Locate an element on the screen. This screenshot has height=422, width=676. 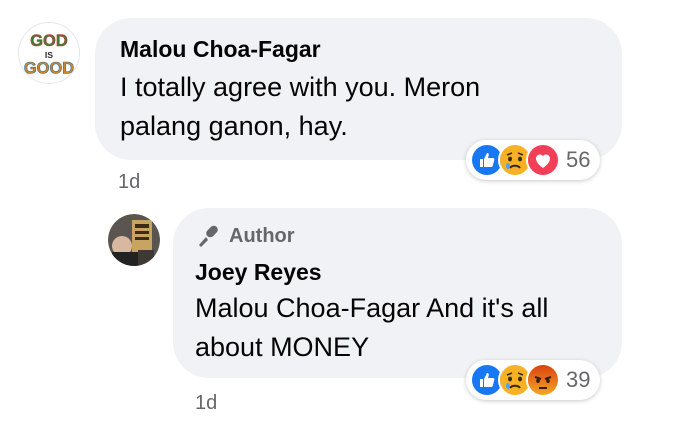
svg-text: GOD is located at coordinates (49, 41).